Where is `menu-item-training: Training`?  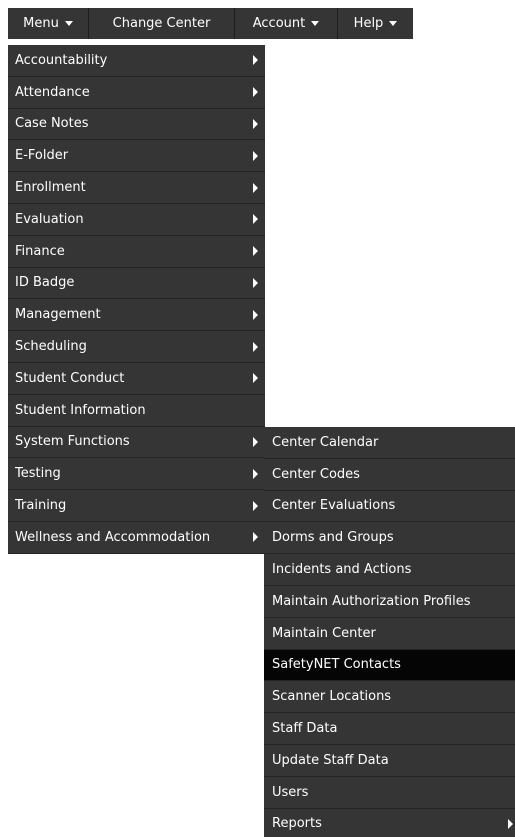 menu-item-training: Training is located at coordinates (136, 506).